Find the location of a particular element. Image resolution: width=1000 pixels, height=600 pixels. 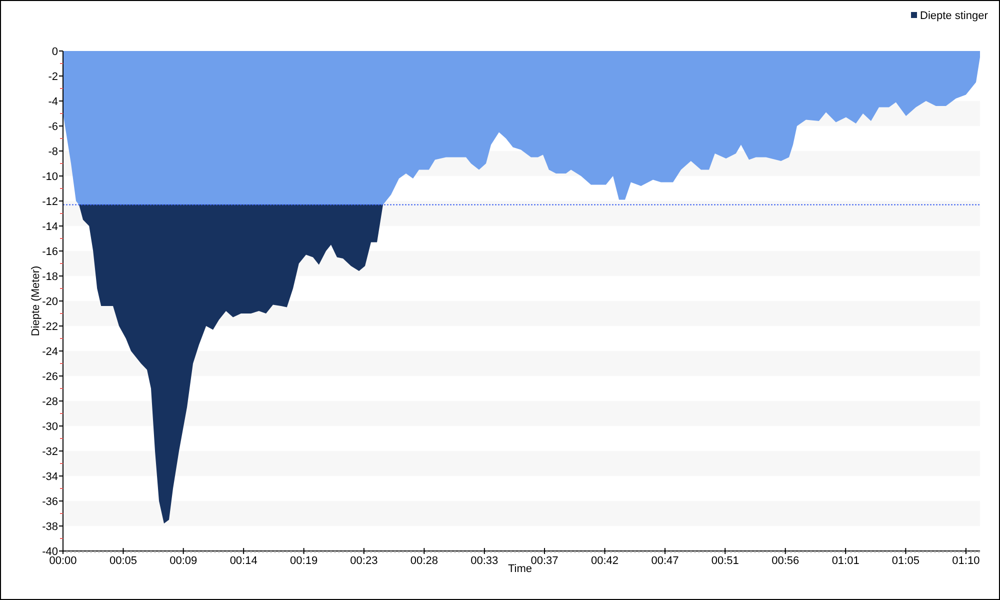

x-tick-label: 00:19 is located at coordinates (304, 561).